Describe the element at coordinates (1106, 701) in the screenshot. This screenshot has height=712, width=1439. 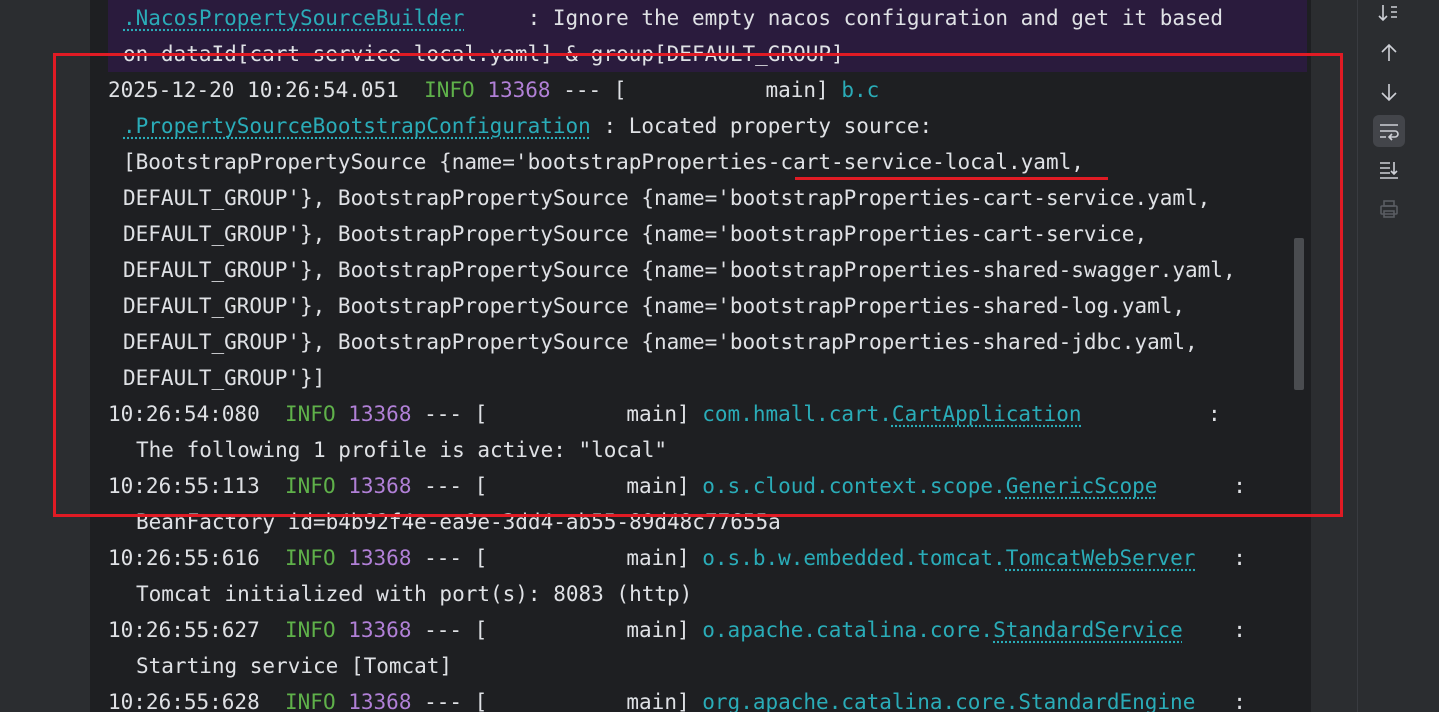
I see `logger-link: StandardEngine` at that location.